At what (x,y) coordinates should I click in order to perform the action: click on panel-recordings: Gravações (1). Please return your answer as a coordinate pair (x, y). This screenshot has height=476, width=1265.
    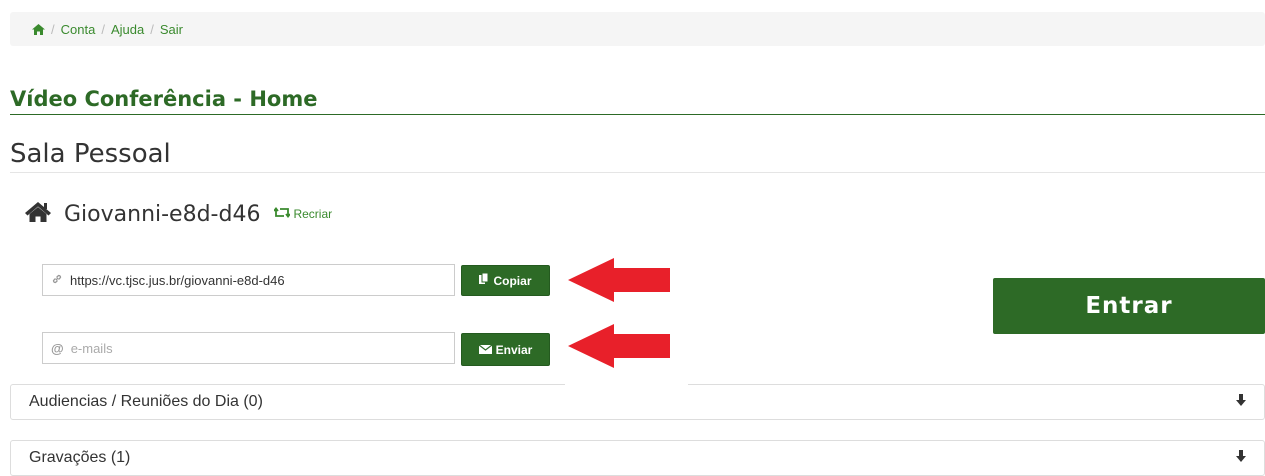
    Looking at the image, I should click on (637, 458).